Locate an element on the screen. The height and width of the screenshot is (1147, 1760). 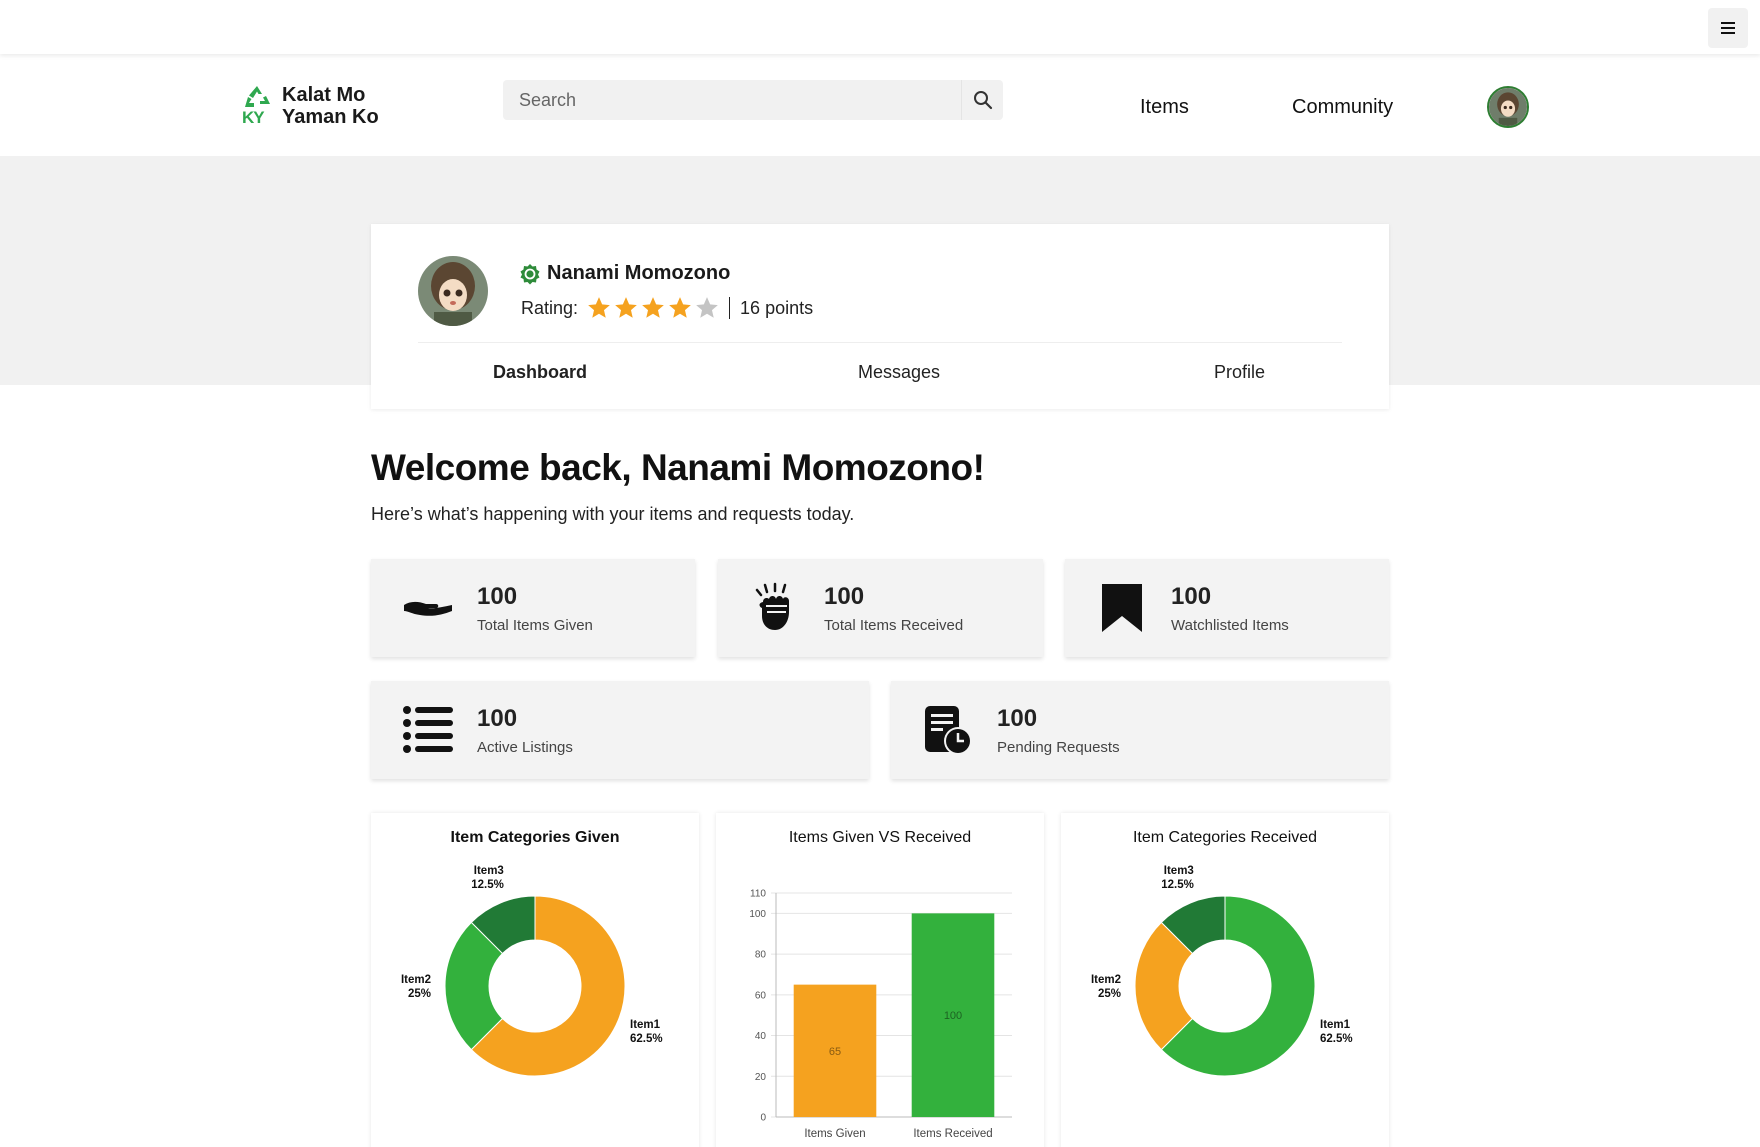
recycle-logo-icon: KY is located at coordinates (257, 106).